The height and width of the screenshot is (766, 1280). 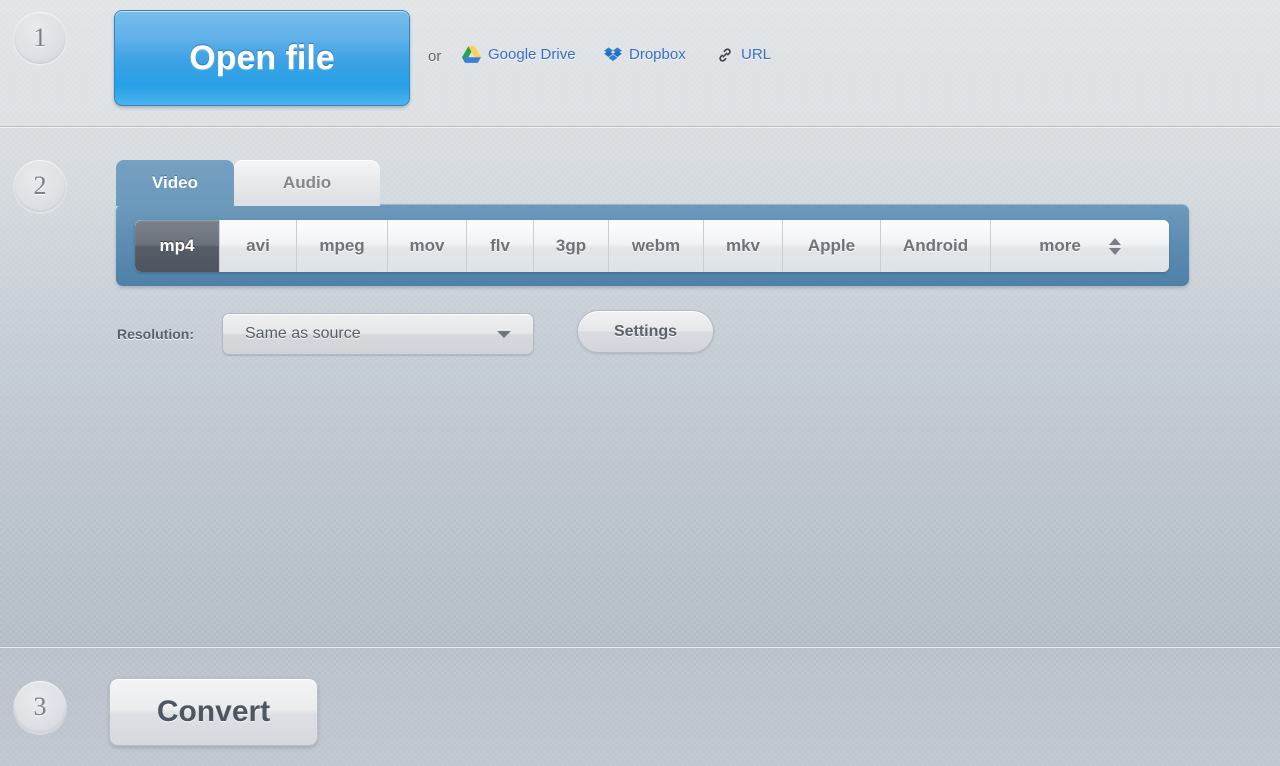 I want to click on format-option-android-label: Android, so click(x=935, y=245).